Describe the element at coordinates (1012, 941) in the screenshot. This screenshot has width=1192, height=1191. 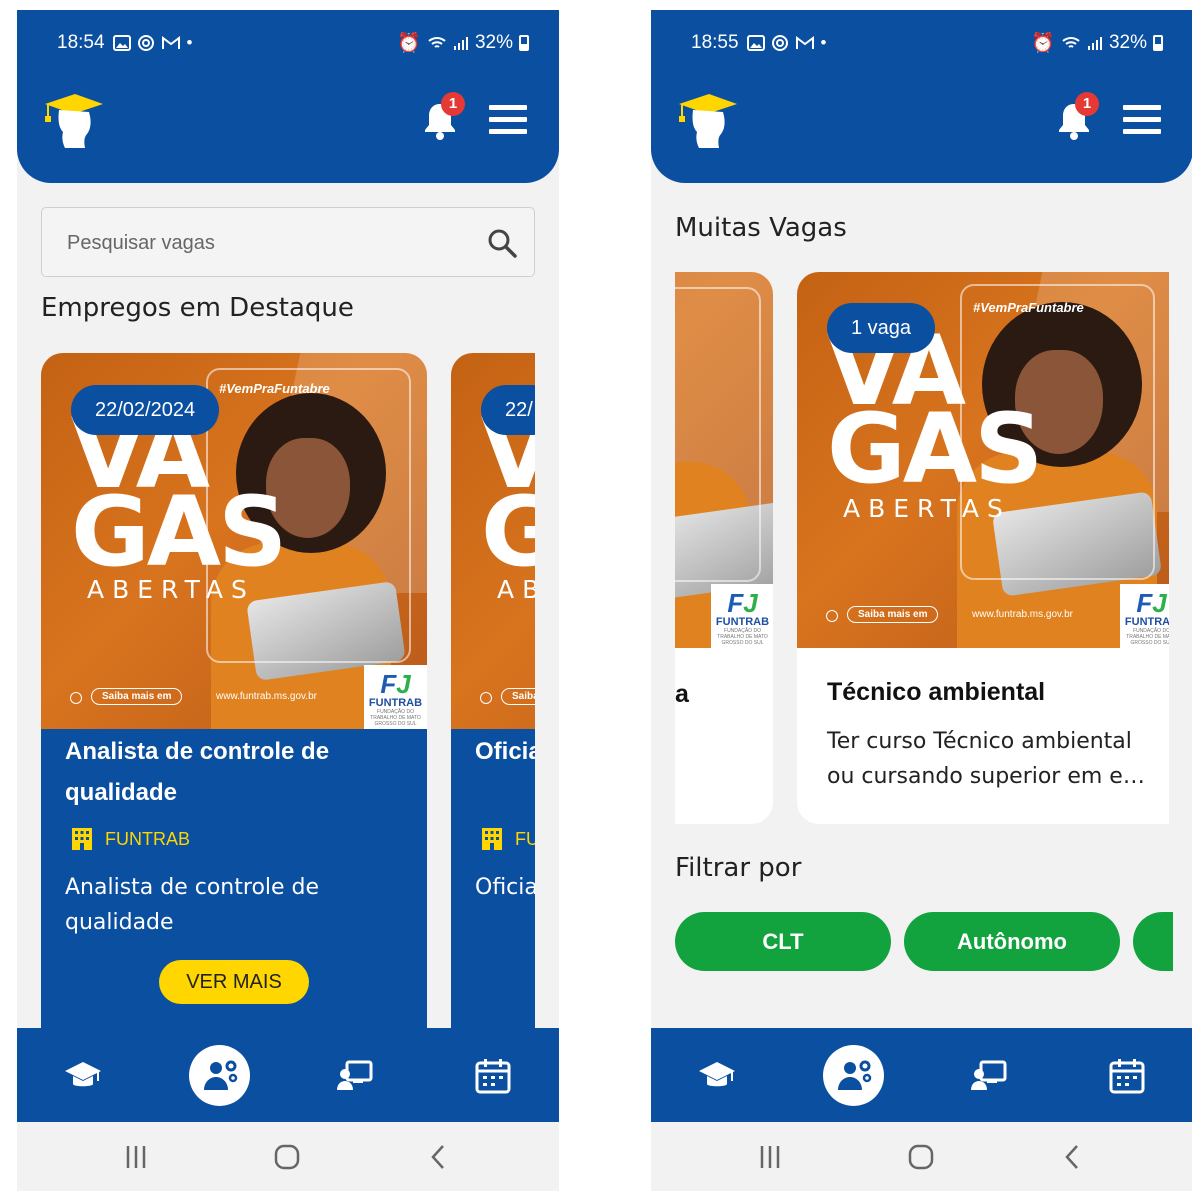
I see `filter-autonomo-button: Autônomo` at that location.